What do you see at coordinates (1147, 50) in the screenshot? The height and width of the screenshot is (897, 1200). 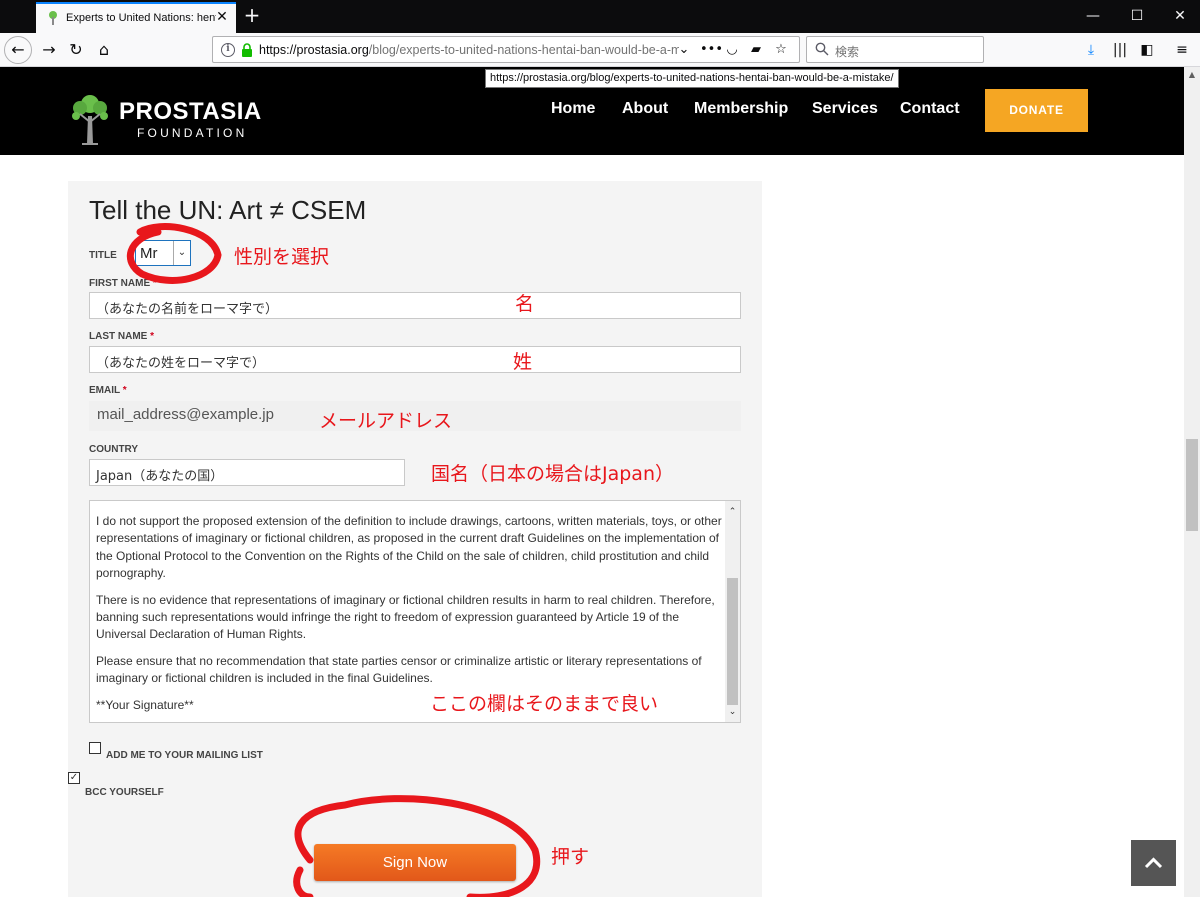 I see `sidebar-icon: ◧` at bounding box center [1147, 50].